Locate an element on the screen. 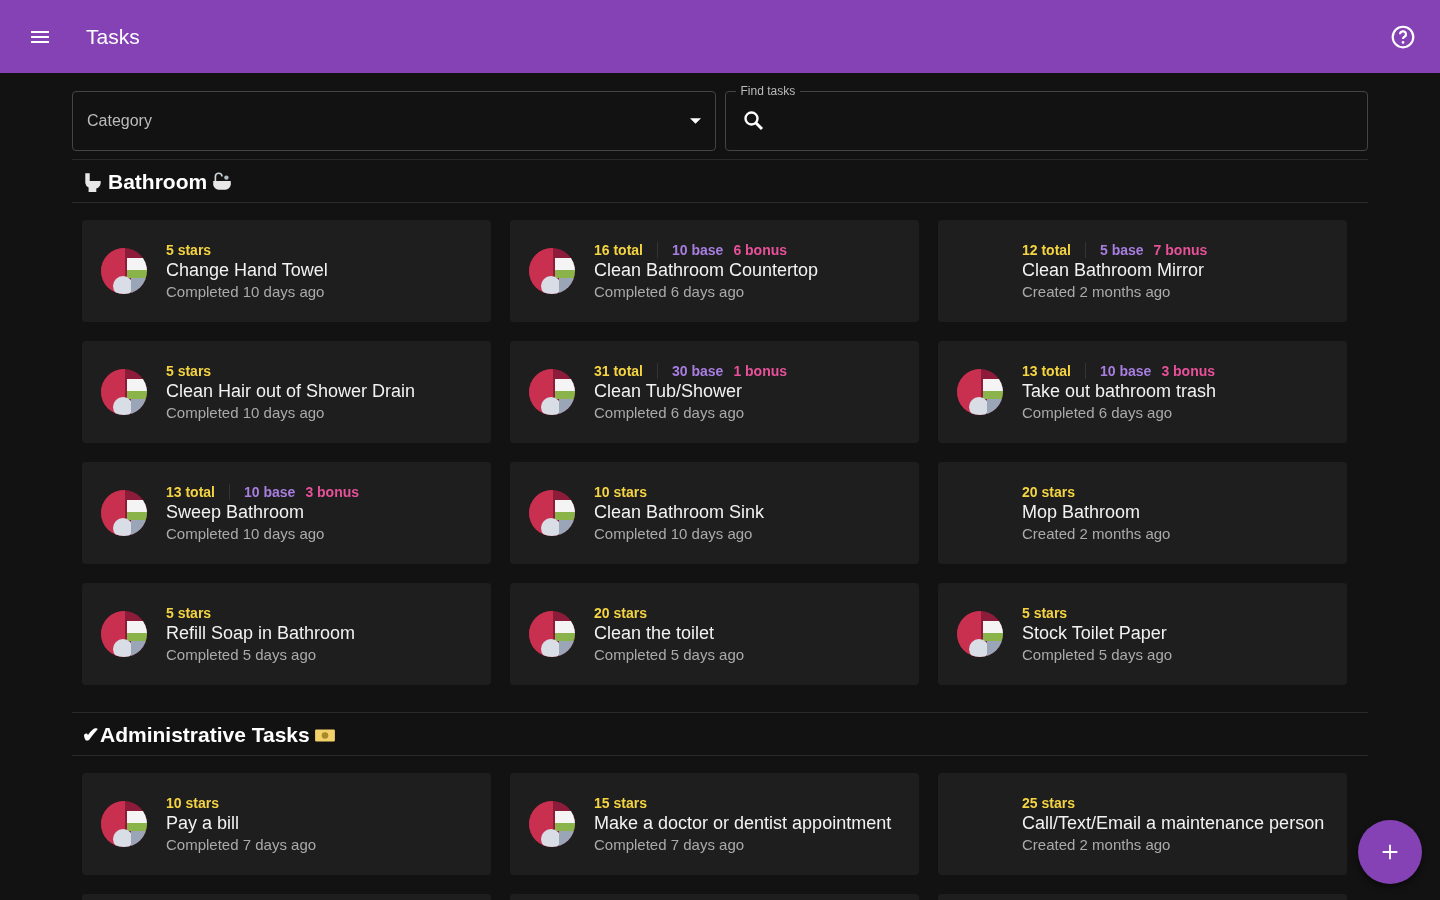  task-card: 20 stars Mop Bathroom Created 2 months ago is located at coordinates (1142, 513).